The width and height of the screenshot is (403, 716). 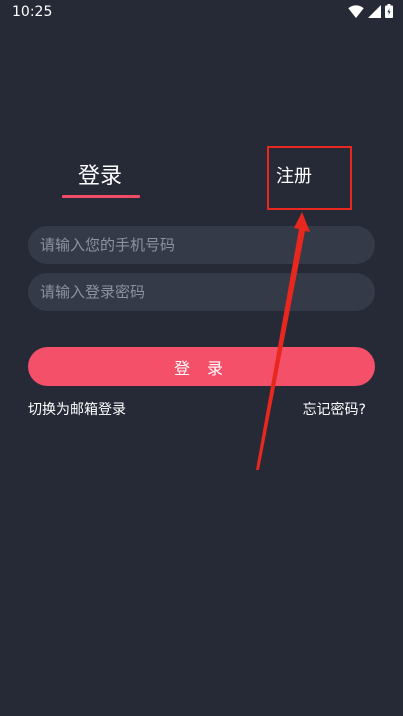 What do you see at coordinates (374, 11) in the screenshot?
I see `signal-icon` at bounding box center [374, 11].